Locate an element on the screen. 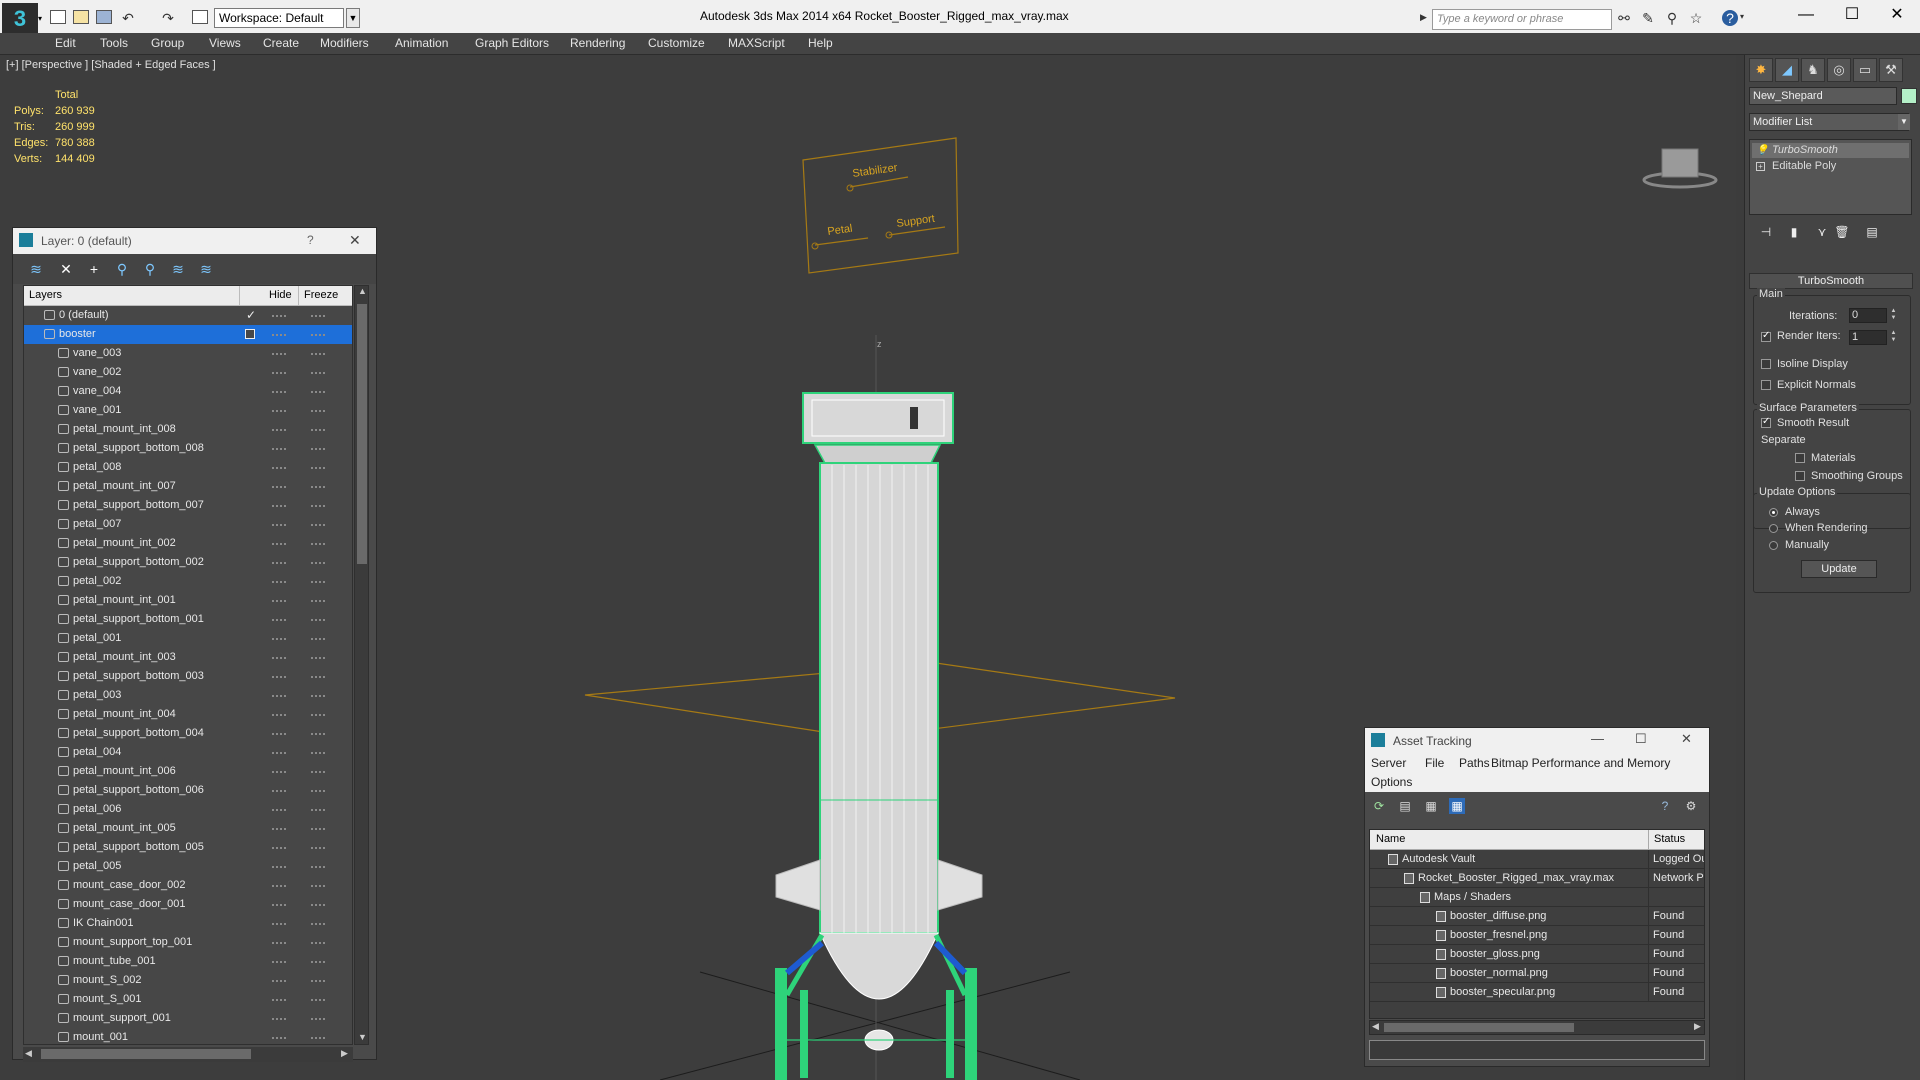 Image resolution: width=1920 pixels, height=1080 pixels. table-view-icon: ▦ is located at coordinates (1457, 806).